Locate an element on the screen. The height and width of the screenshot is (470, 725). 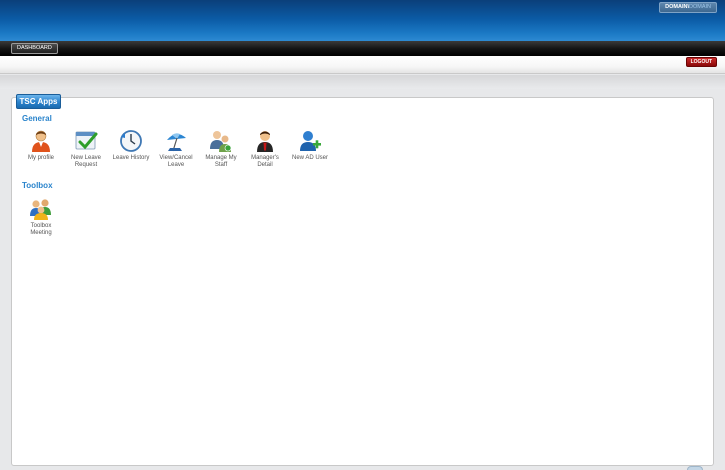
scroll-indicator is located at coordinates (695, 468).